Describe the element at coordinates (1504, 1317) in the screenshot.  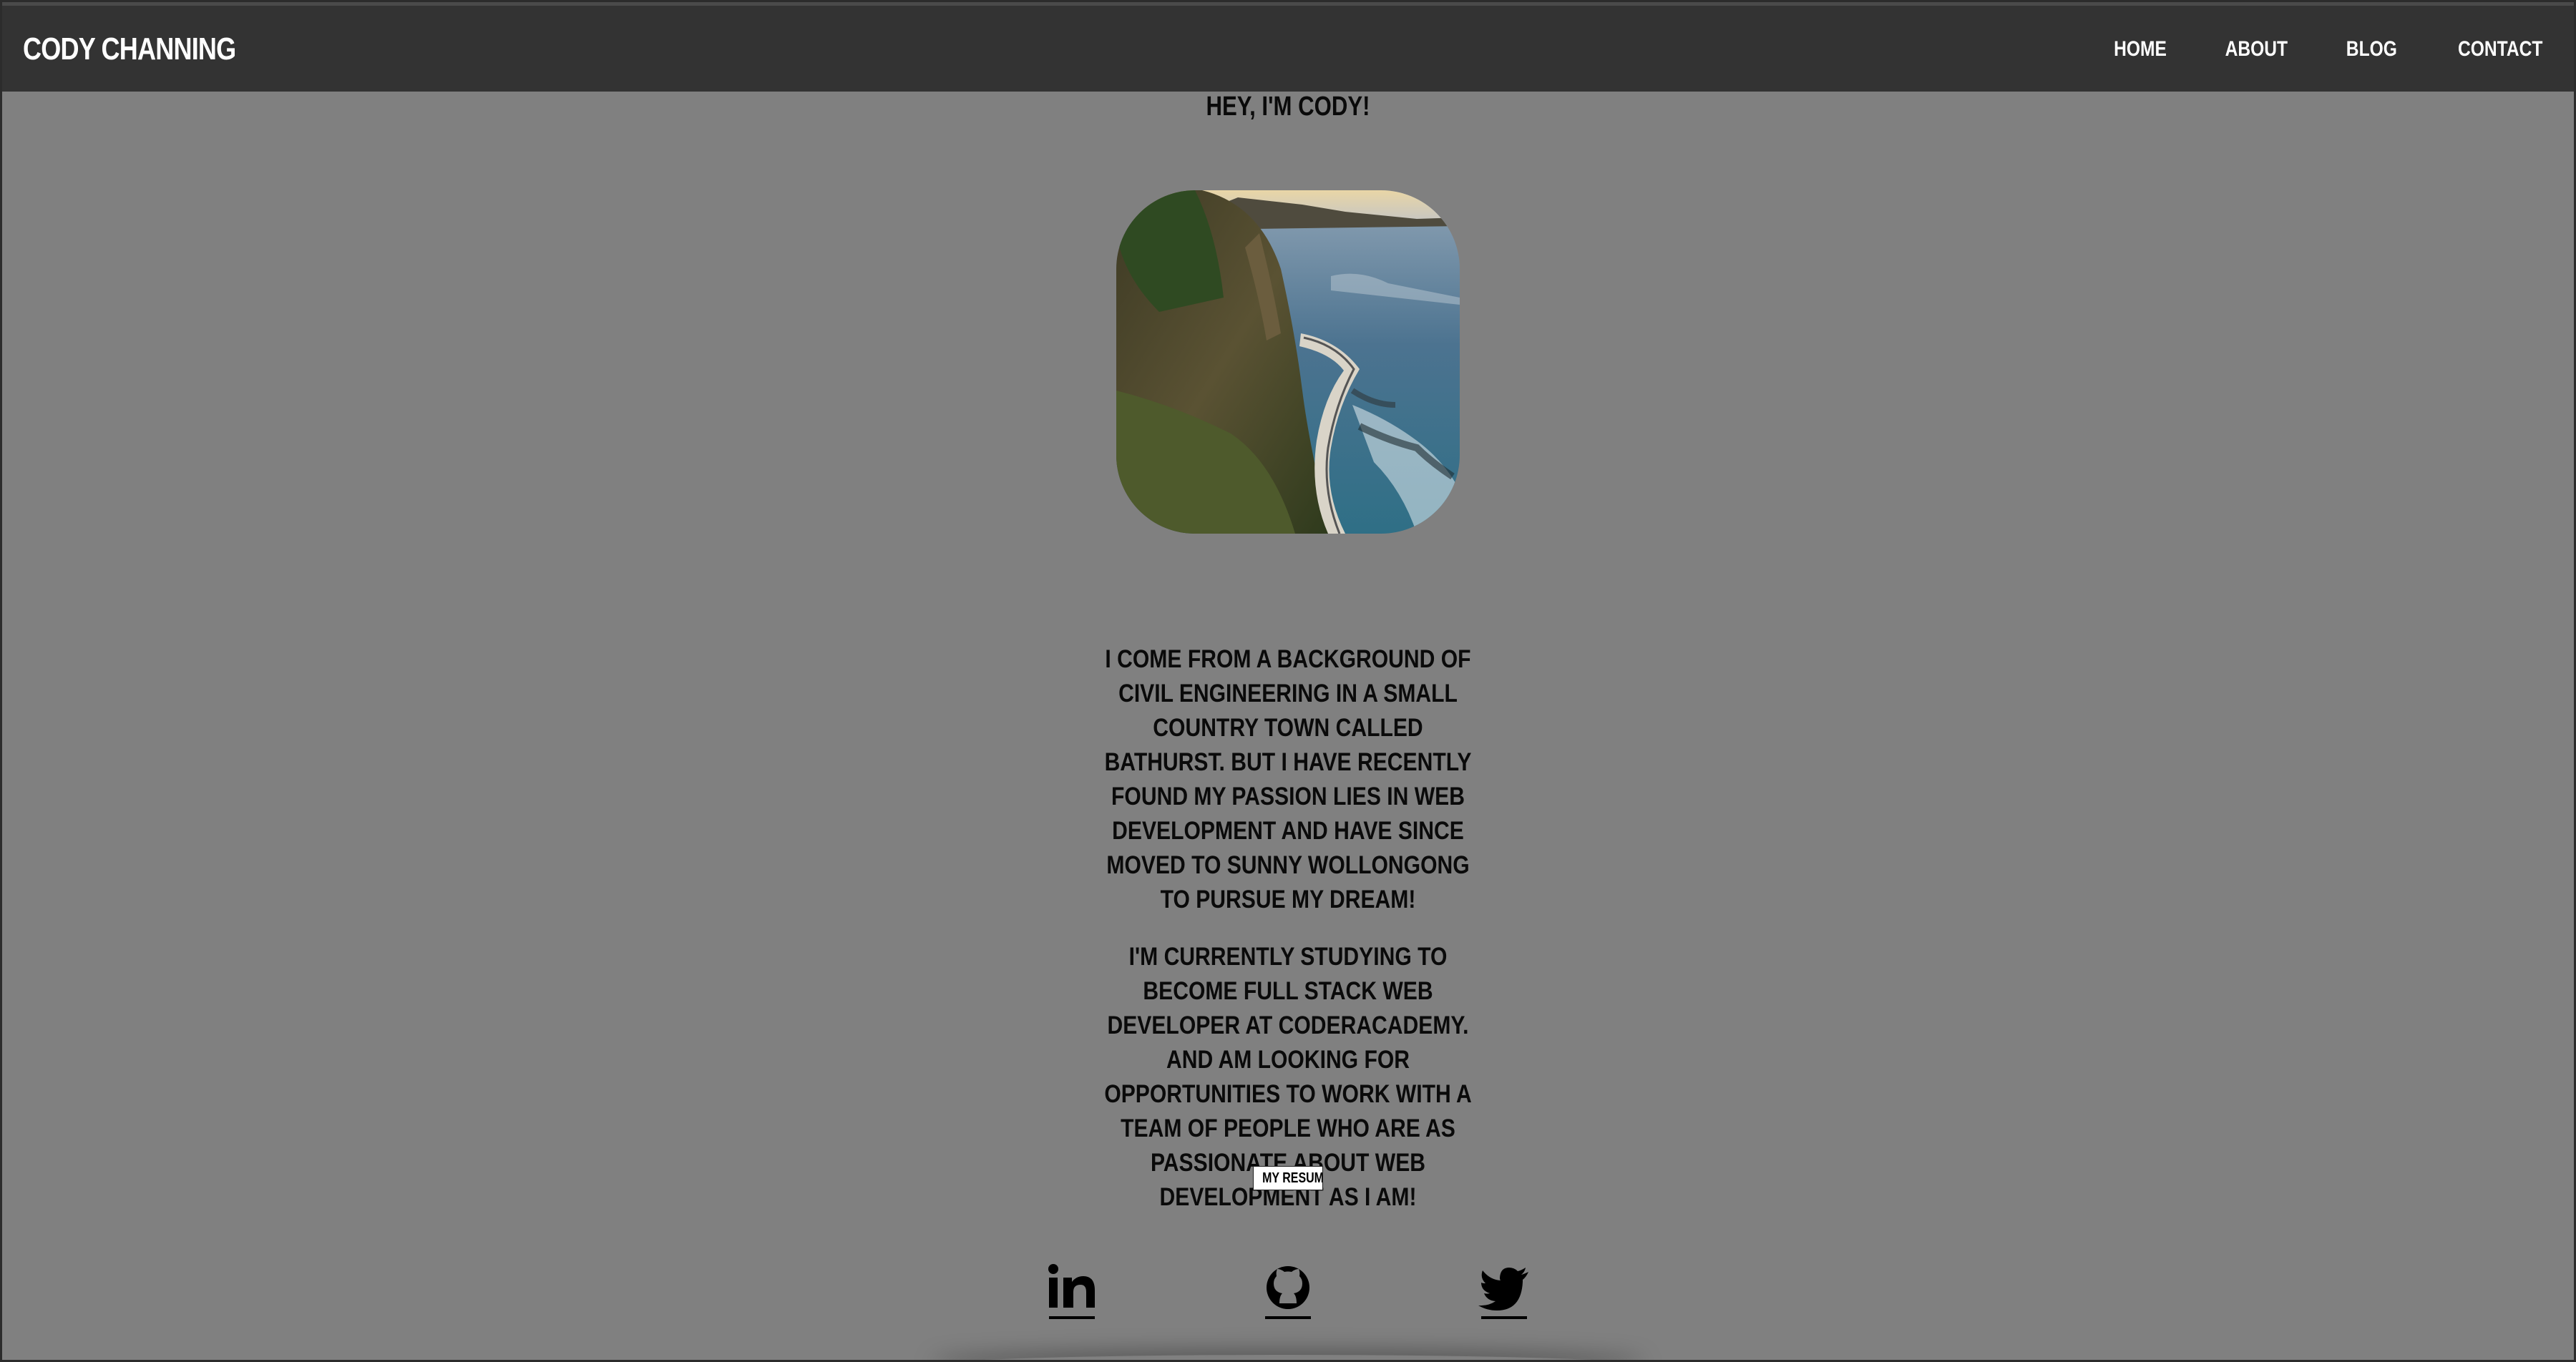
I see `twitter-underline` at that location.